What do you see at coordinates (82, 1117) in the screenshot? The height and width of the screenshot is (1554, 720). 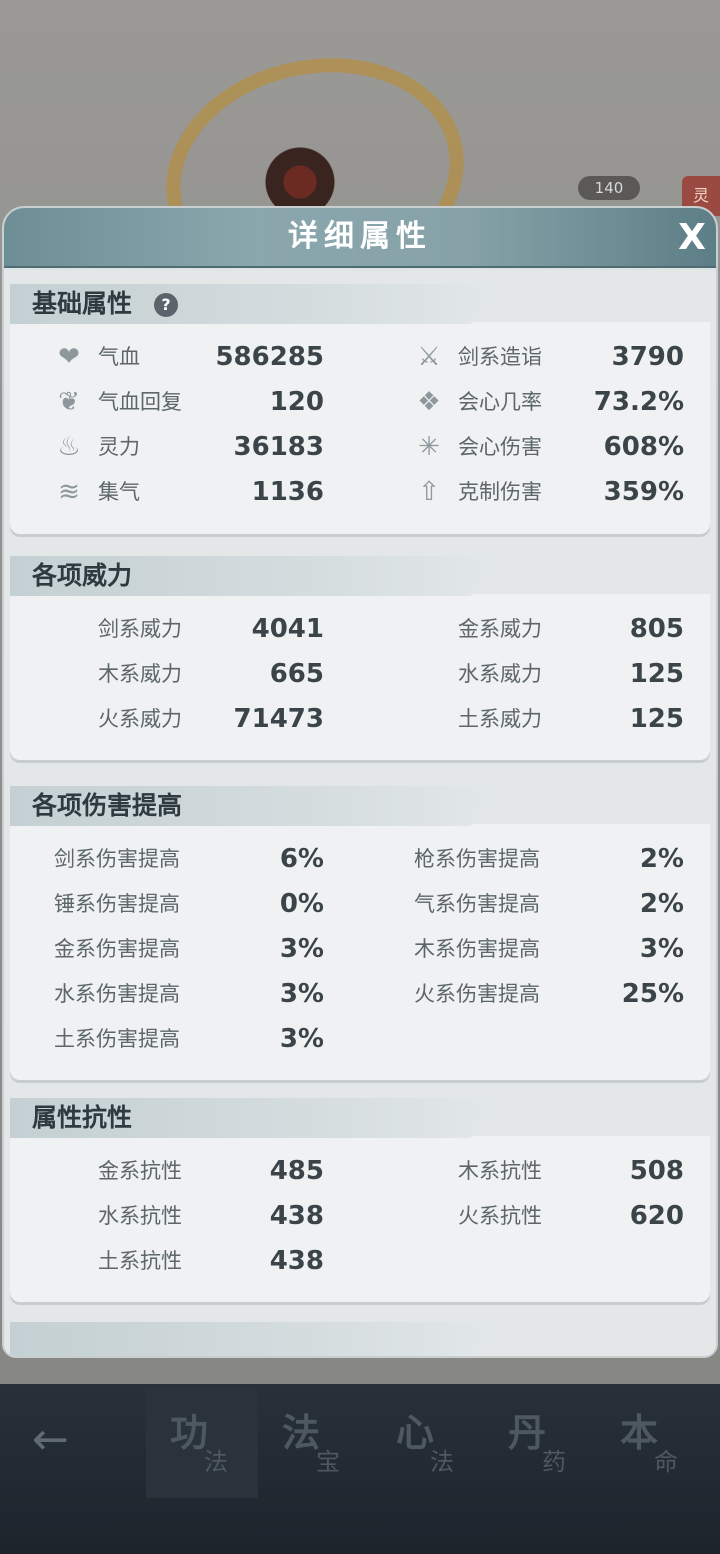 I see `section-title: 属性抗性` at bounding box center [82, 1117].